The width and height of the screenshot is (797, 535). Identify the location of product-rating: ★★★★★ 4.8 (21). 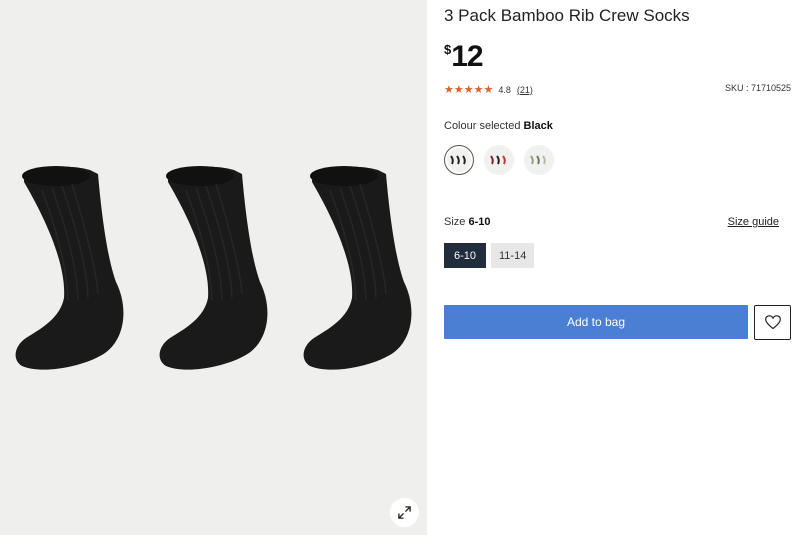
(488, 89).